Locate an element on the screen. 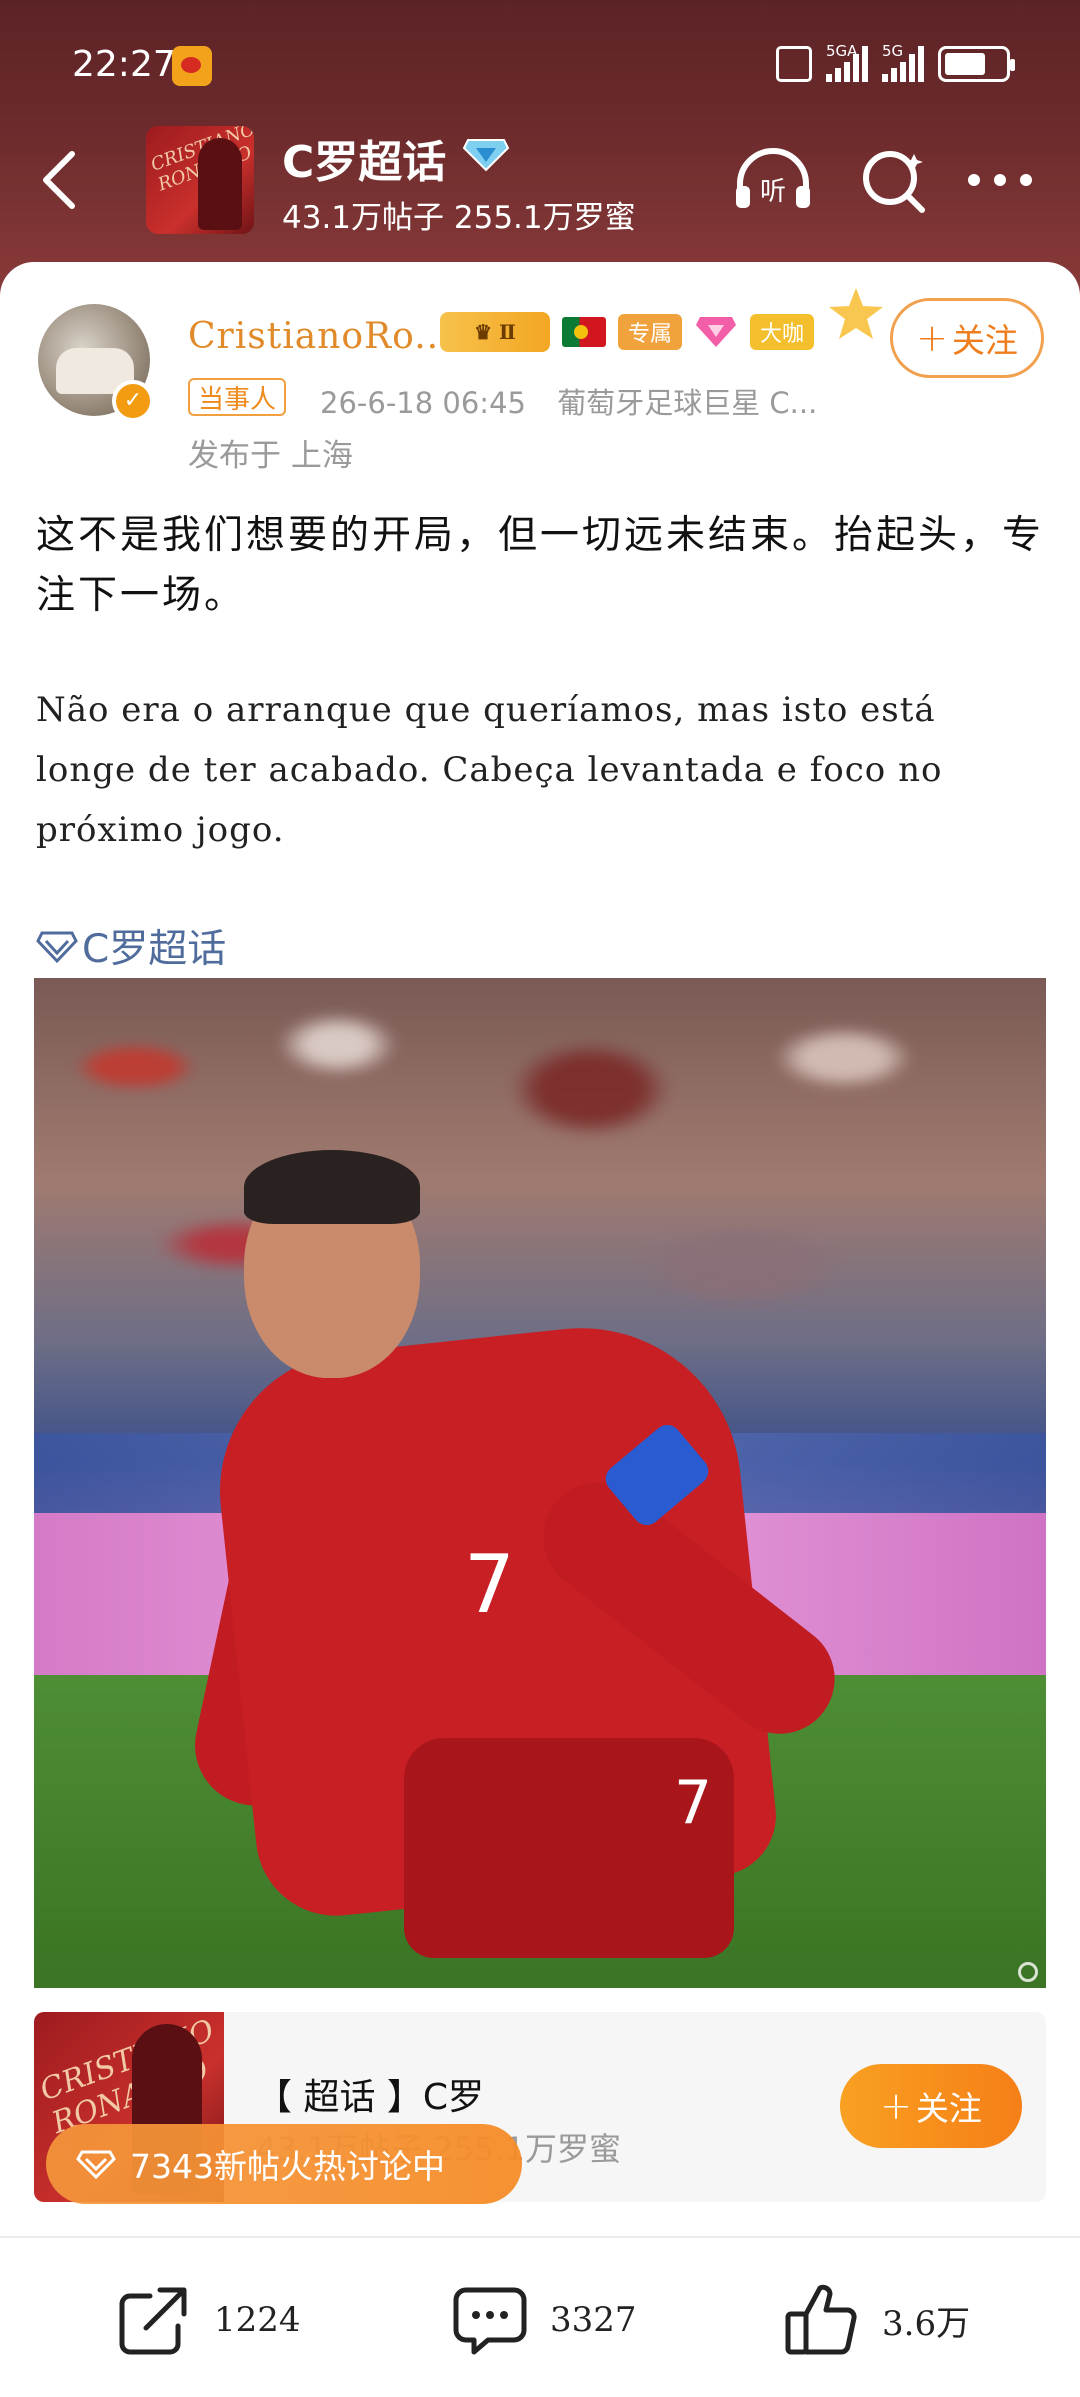 The width and height of the screenshot is (1080, 2397). comment-icon is located at coordinates (490, 2321).